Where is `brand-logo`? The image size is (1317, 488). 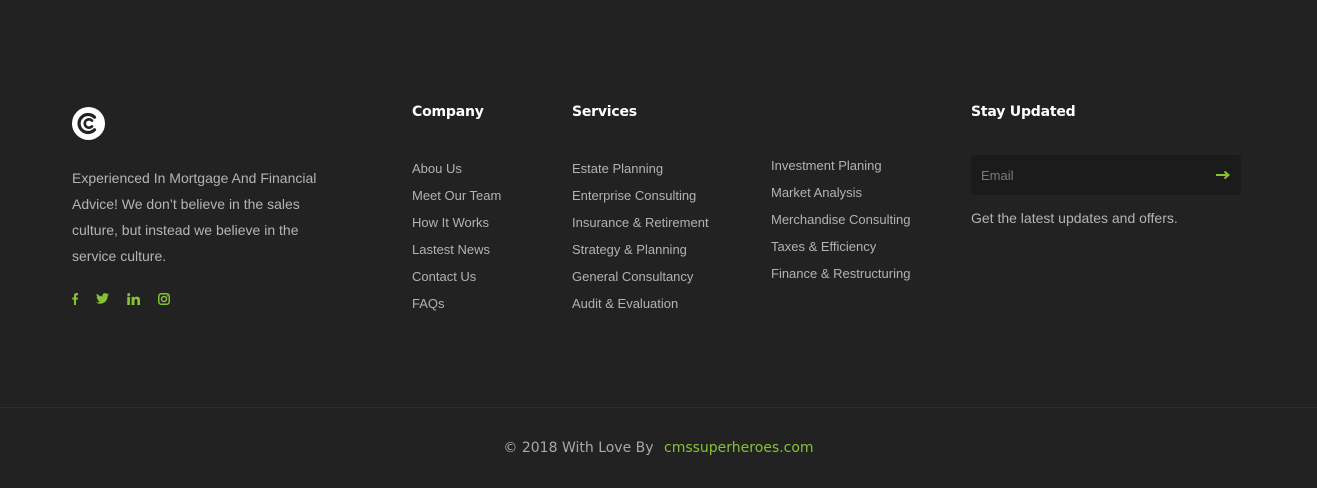 brand-logo is located at coordinates (88, 123).